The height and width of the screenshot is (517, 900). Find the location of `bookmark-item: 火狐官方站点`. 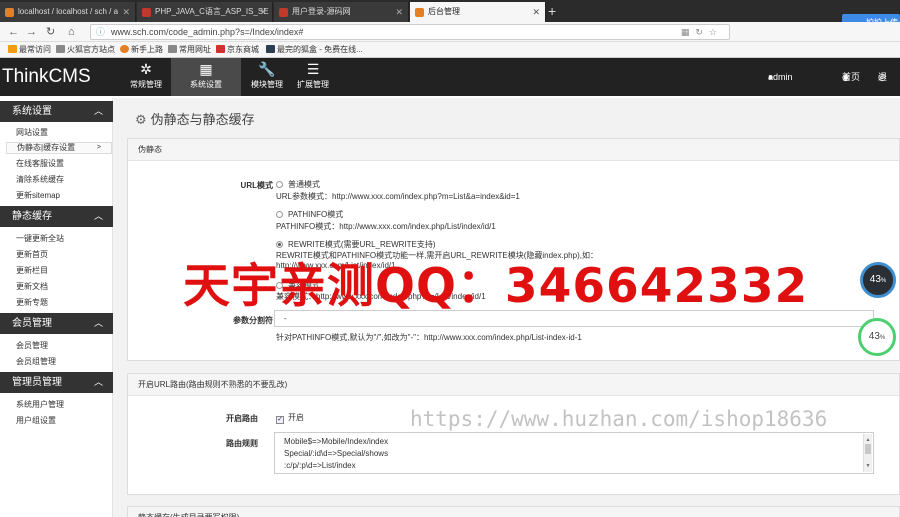

bookmark-item: 火狐官方站点 is located at coordinates (85, 50).